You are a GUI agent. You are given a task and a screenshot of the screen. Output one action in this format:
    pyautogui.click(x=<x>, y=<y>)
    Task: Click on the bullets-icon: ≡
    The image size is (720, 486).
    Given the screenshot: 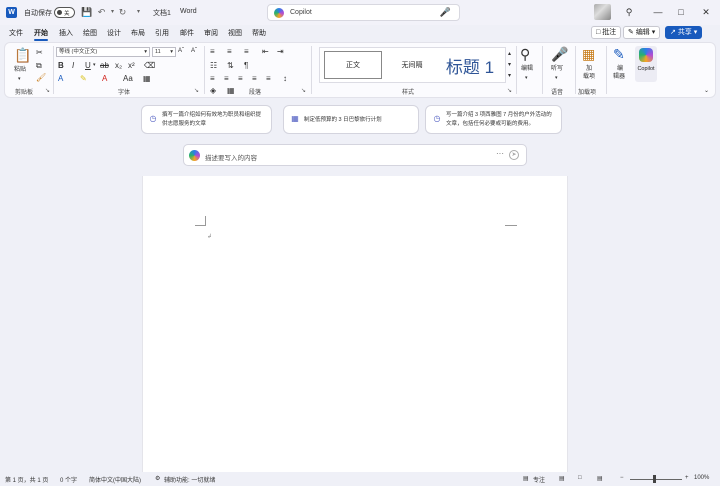 What is the action you would take?
    pyautogui.click(x=212, y=51)
    